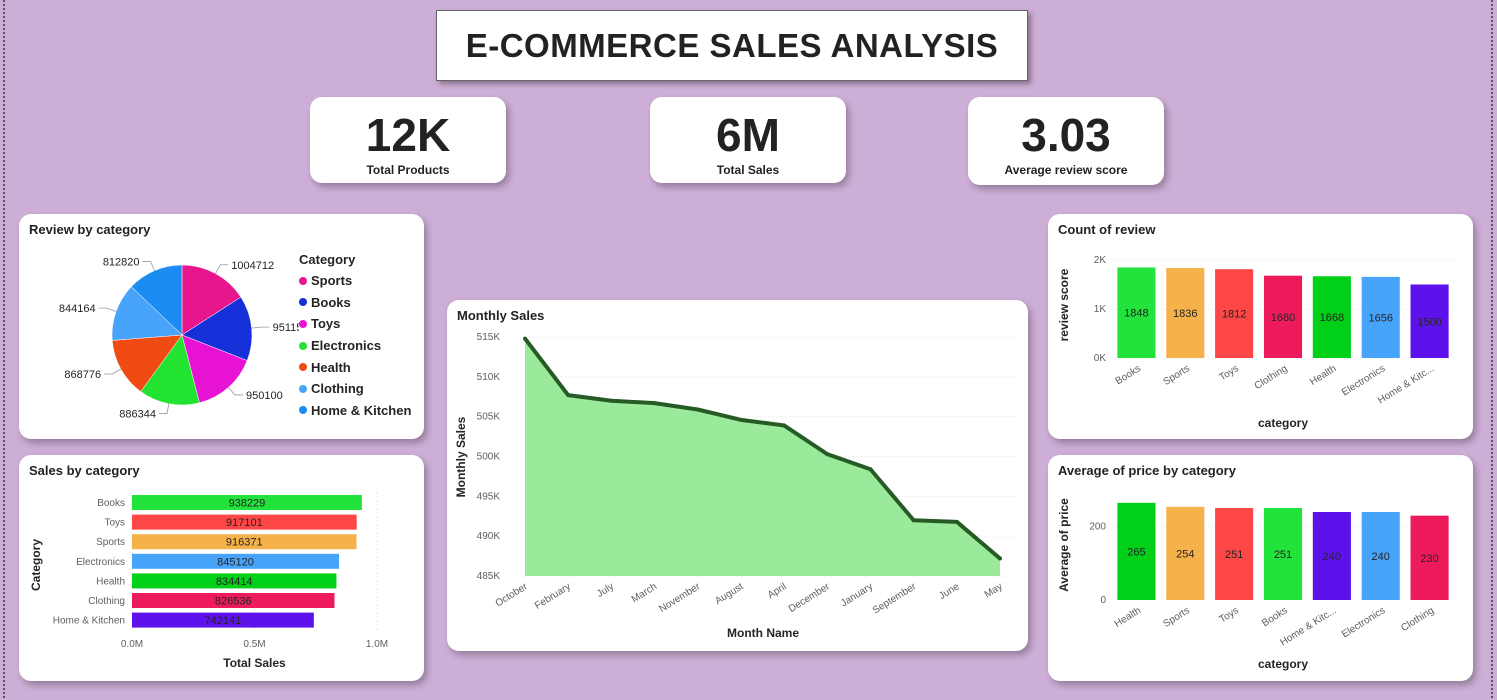  I want to click on y-tick-label: Clothing, so click(106, 601).